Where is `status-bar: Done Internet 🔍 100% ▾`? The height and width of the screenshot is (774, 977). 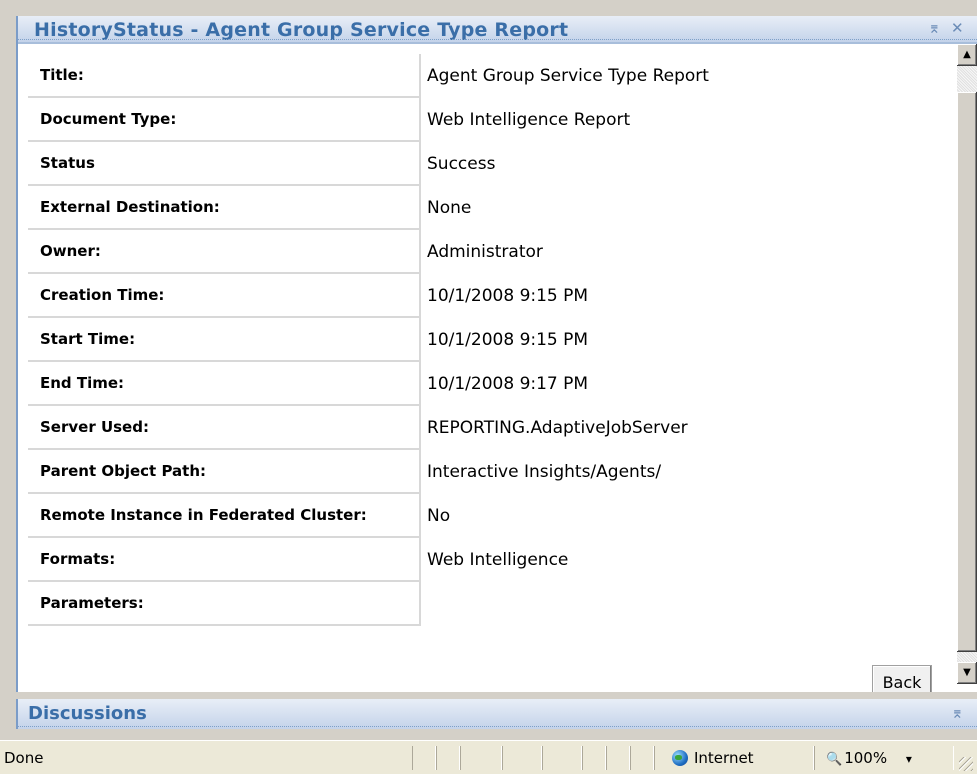
status-bar: Done Internet 🔍 100% ▾ is located at coordinates (488, 757).